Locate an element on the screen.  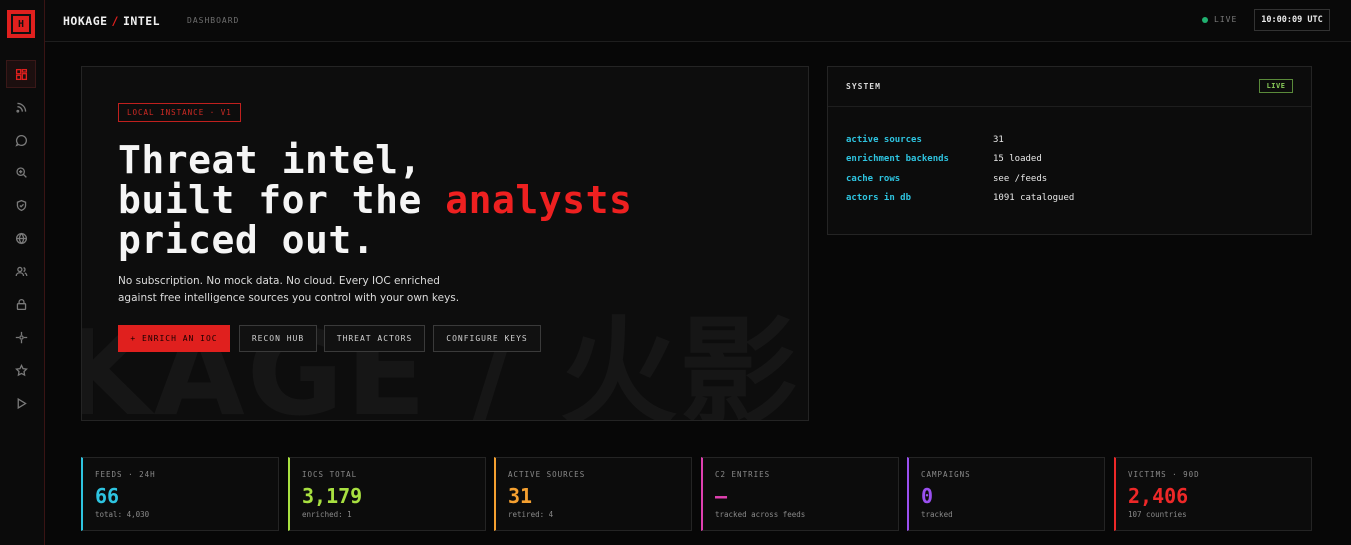
nav-lock is located at coordinates (21, 304).